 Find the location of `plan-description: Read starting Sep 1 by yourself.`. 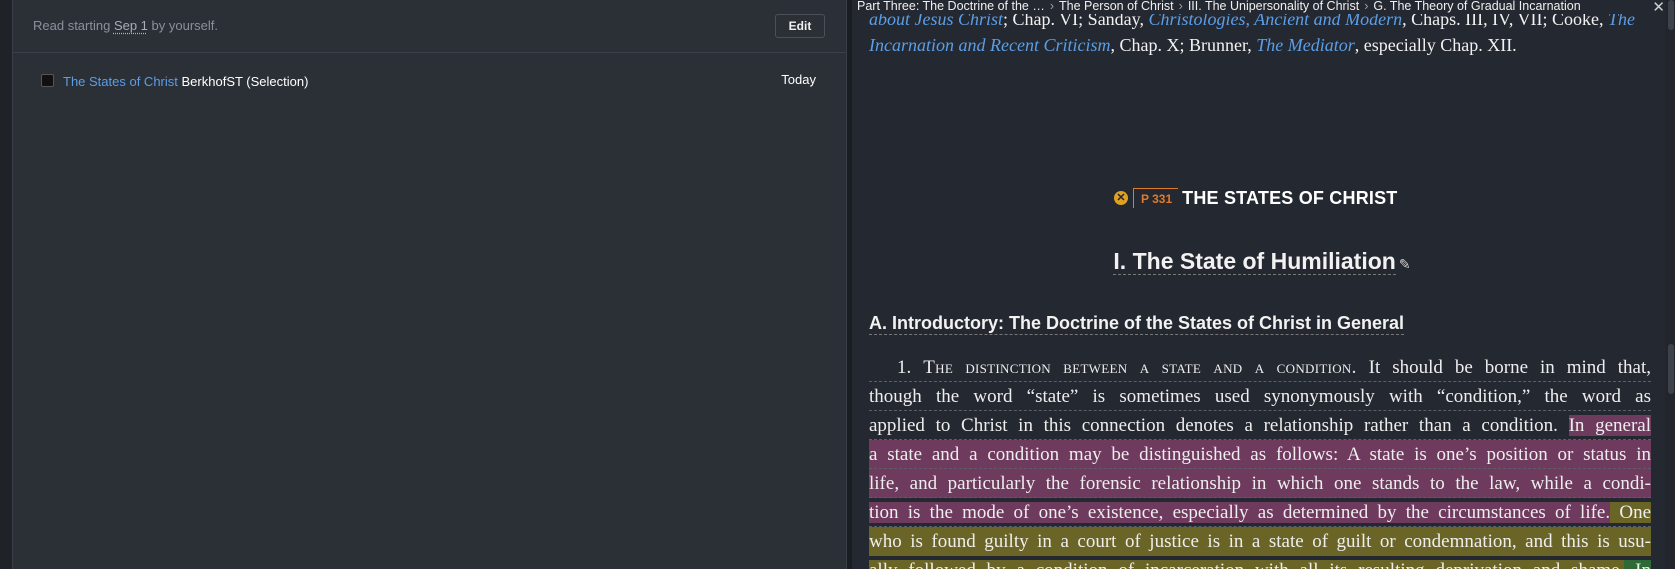

plan-description: Read starting Sep 1 by yourself. is located at coordinates (125, 25).